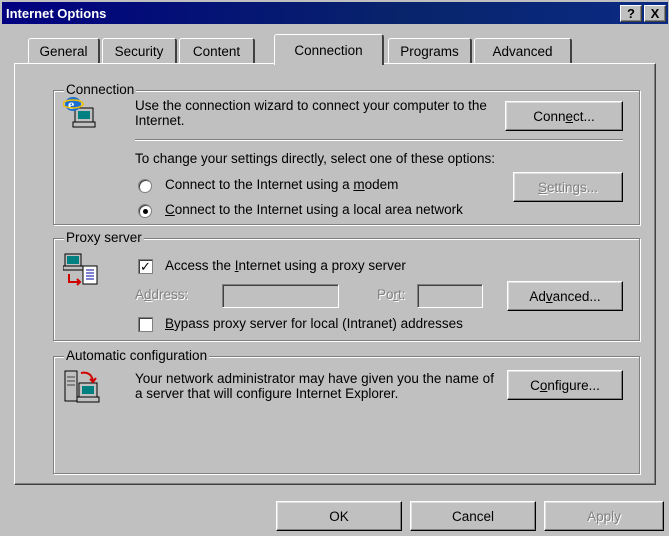 Image resolution: width=670 pixels, height=537 pixels. I want to click on server-computer-icon, so click(82, 386).